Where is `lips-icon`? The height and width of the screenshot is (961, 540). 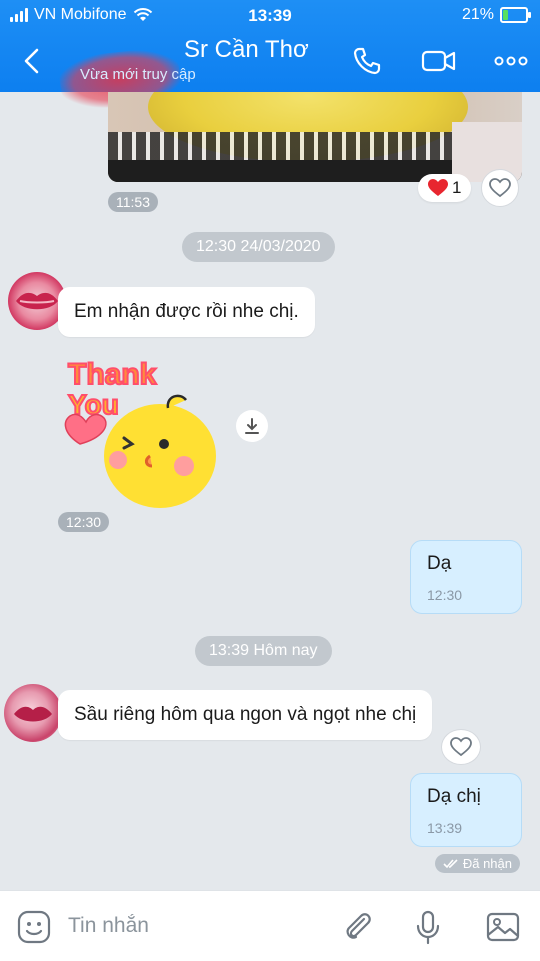
lips-icon is located at coordinates (33, 714).